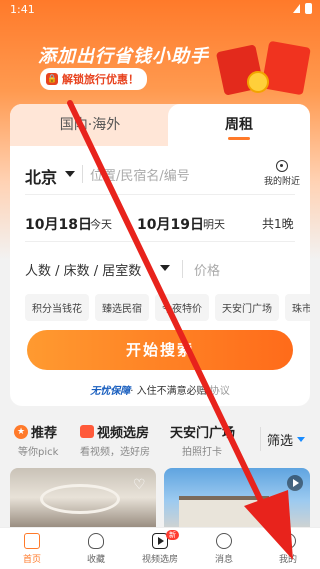 The width and height of the screenshot is (320, 569). What do you see at coordinates (122, 307) in the screenshot?
I see `chip-selected-homestay: 臻选民宿` at bounding box center [122, 307].